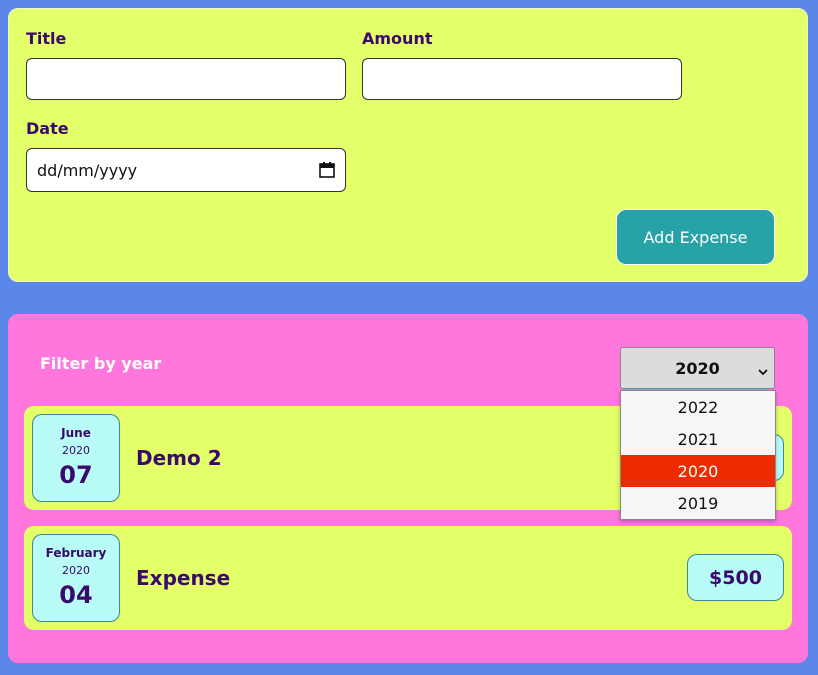 Image resolution: width=818 pixels, height=675 pixels. Describe the element at coordinates (76, 595) in the screenshot. I see `expense-date-day: 04` at that location.